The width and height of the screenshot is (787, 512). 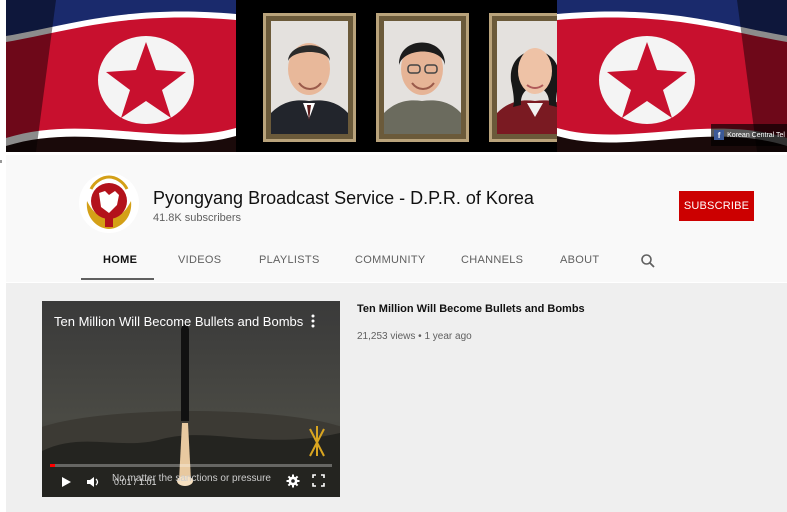 I want to click on tab-about: ABOUT, so click(x=579, y=260).